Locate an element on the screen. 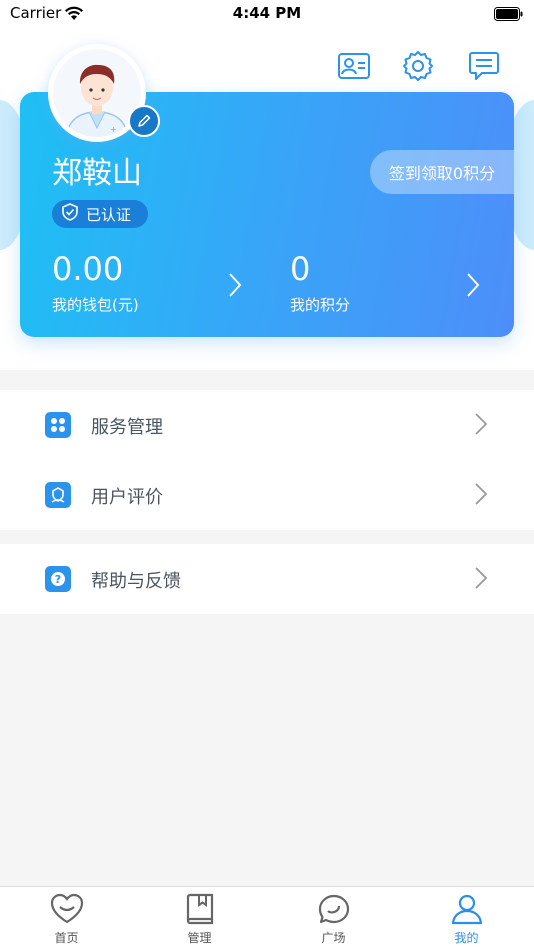  verified-badge: 已认证 is located at coordinates (100, 214).